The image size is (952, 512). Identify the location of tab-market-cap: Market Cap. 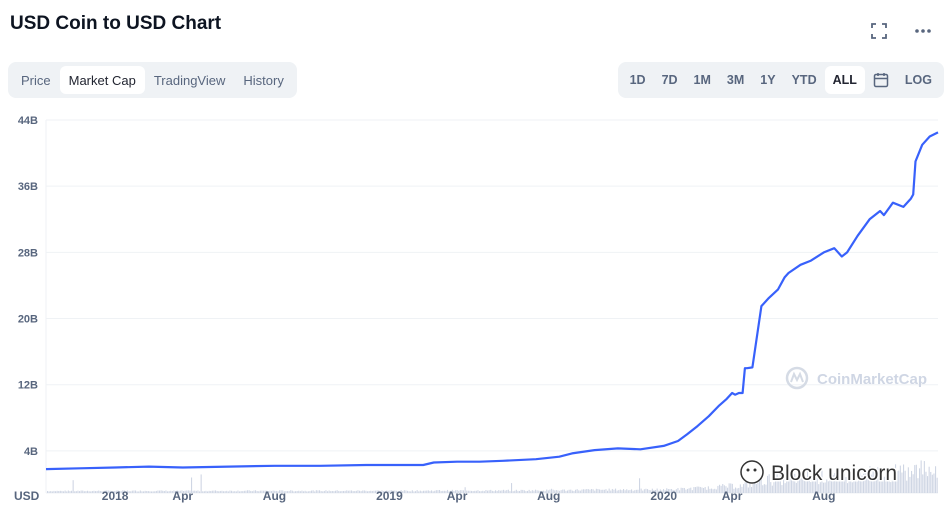
(102, 80).